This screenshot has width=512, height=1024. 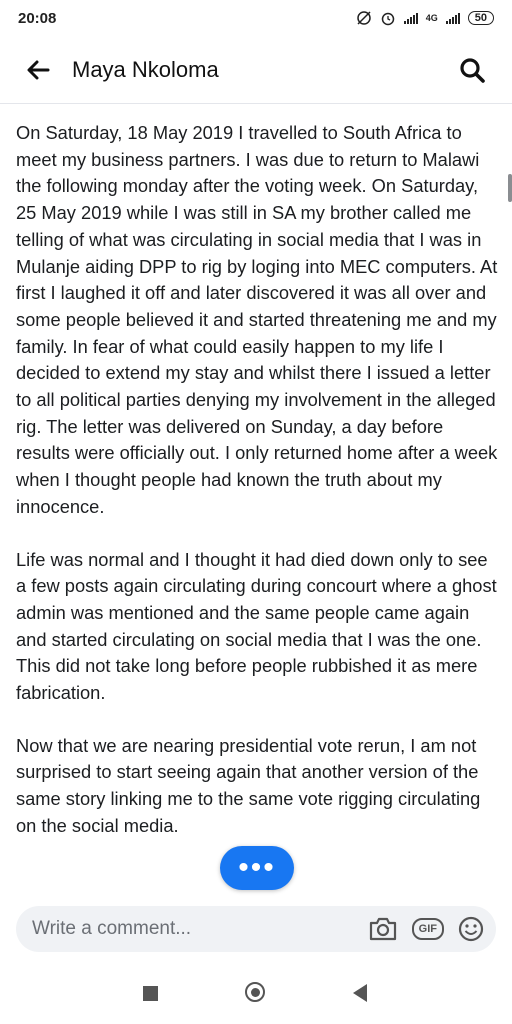 I want to click on alarm-icon, so click(x=387, y=19).